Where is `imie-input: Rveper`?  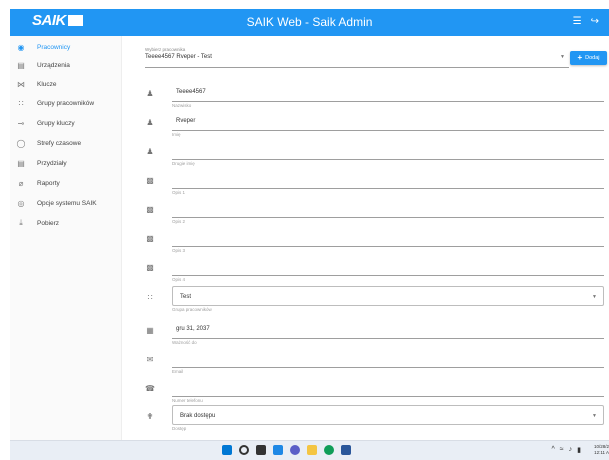
imie-input: Rveper is located at coordinates (388, 121).